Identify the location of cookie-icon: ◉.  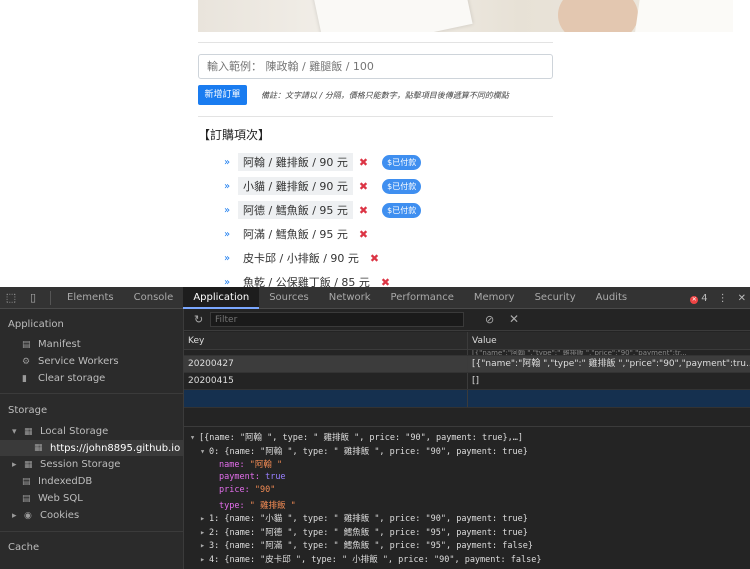
(28, 515).